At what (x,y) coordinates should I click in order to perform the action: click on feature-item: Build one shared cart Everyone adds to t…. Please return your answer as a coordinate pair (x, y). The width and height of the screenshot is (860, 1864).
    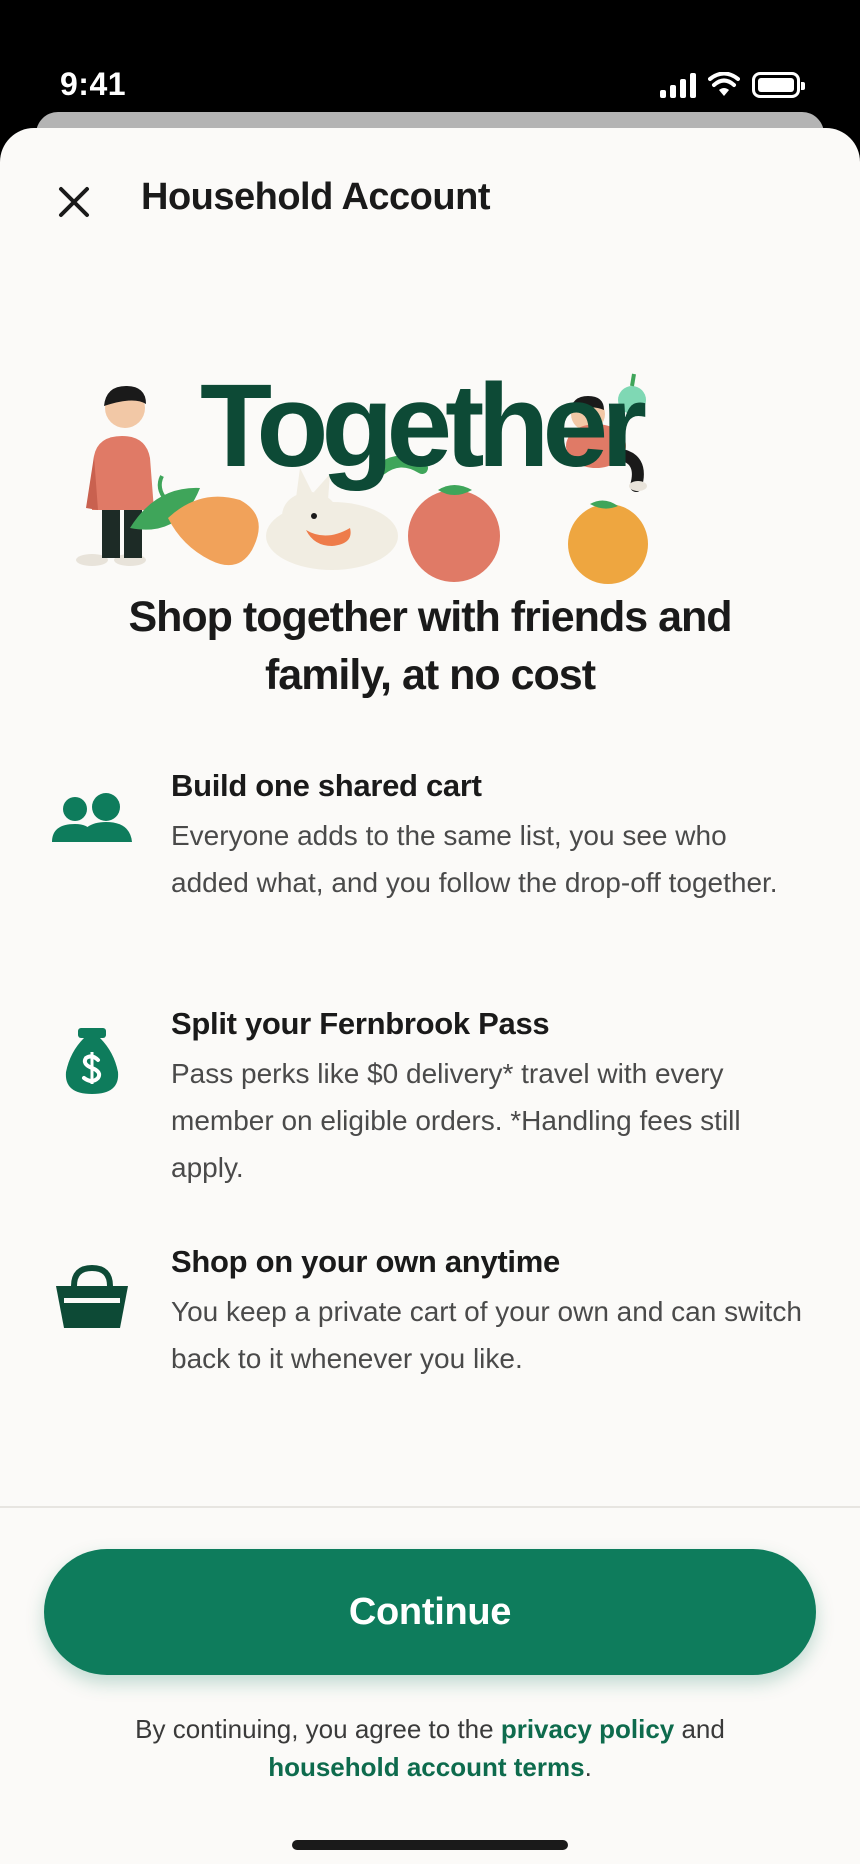
    Looking at the image, I should click on (430, 838).